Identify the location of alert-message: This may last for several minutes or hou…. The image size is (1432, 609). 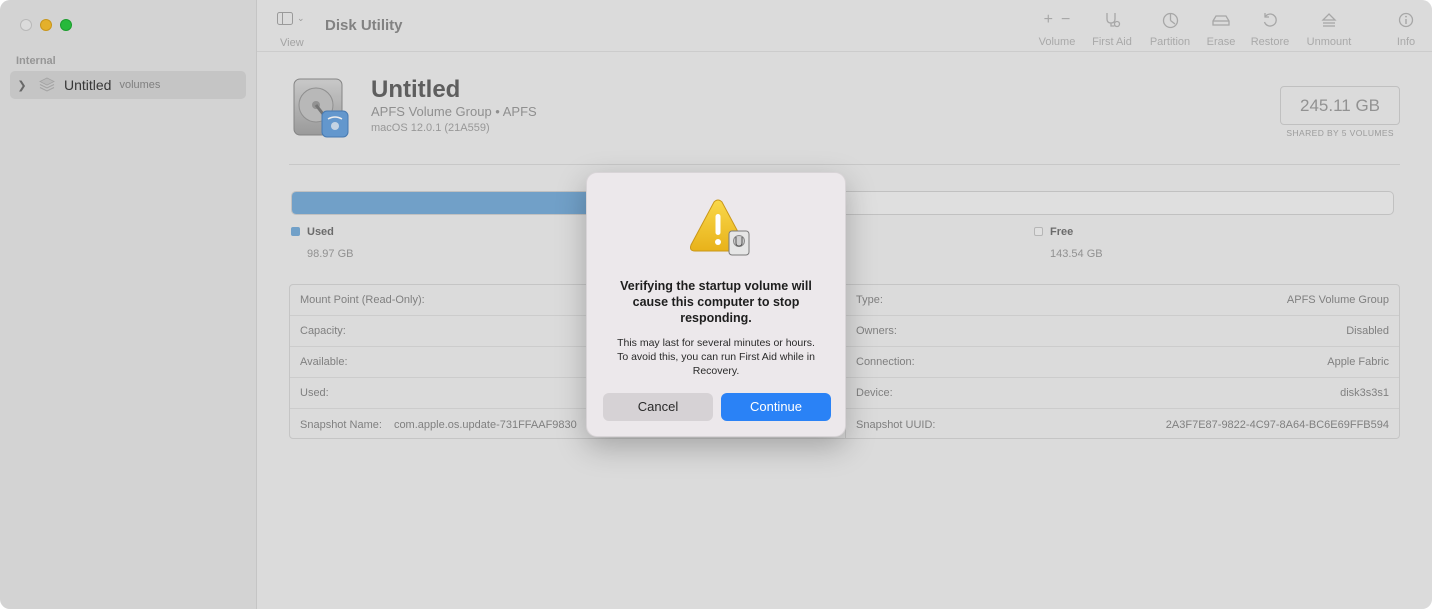
(716, 357).